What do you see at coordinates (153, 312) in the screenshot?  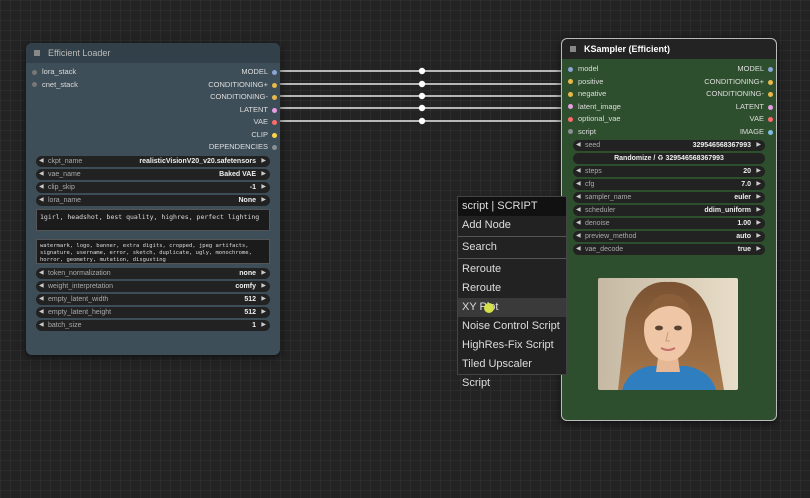 I see `widget-empty-latent-height: ◀ empty_latent_height 512 ▶` at bounding box center [153, 312].